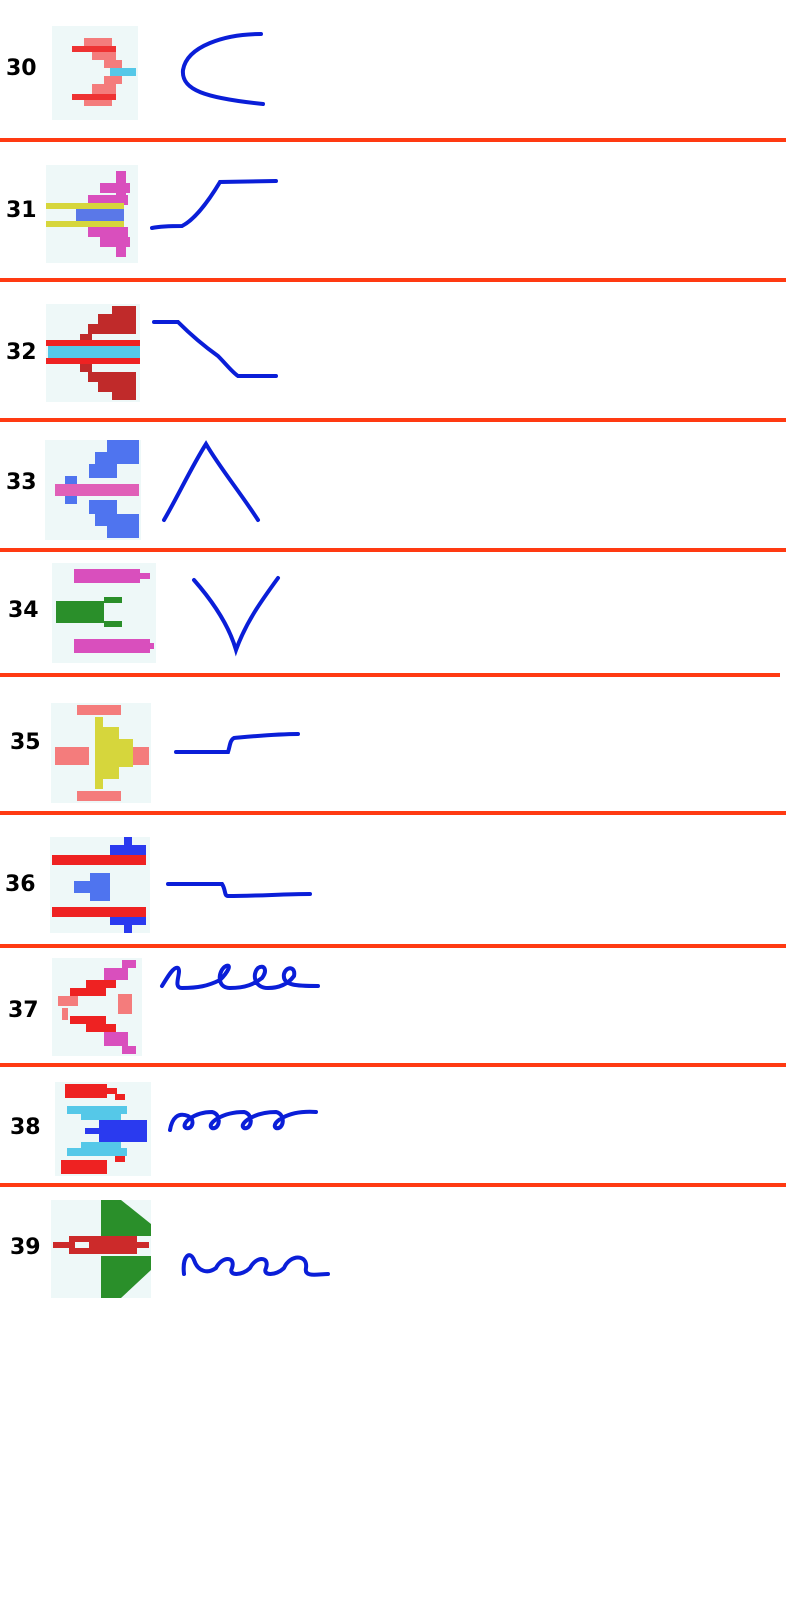  What do you see at coordinates (244, 1121) in the screenshot?
I see `coils-path-icon` at bounding box center [244, 1121].